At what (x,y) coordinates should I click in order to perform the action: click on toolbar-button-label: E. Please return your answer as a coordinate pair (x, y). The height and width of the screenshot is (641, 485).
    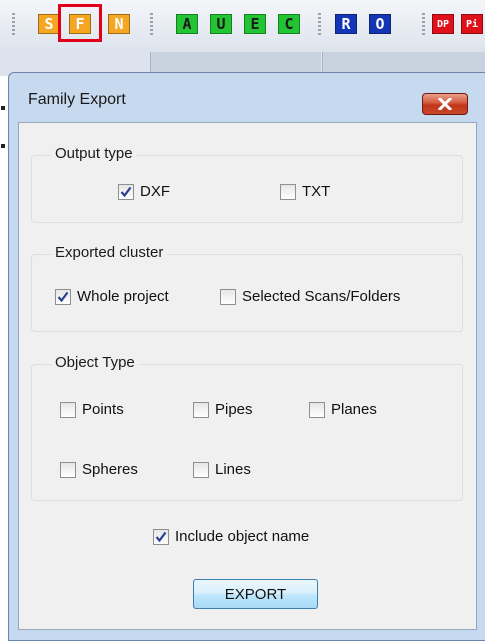
    Looking at the image, I should click on (255, 24).